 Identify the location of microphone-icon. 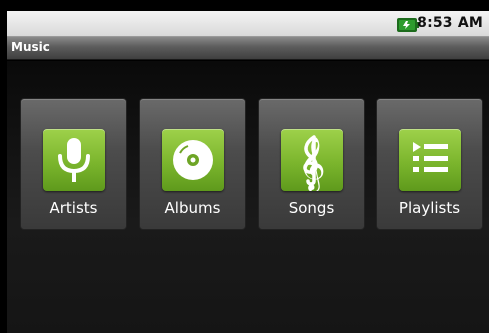
(74, 160).